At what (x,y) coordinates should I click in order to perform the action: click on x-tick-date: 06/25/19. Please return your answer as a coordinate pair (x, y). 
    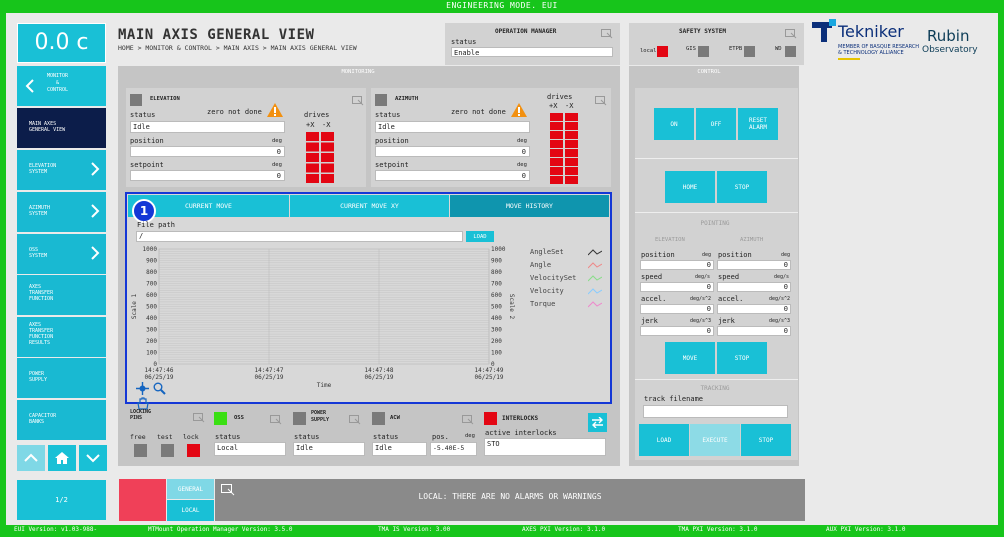
    Looking at the image, I should click on (269, 377).